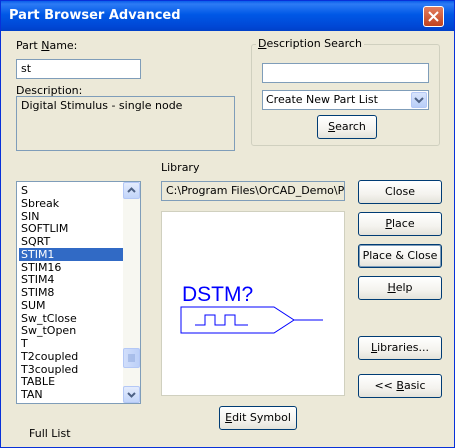 The height and width of the screenshot is (448, 455). I want to click on part-list-select: Create New Part List, so click(345, 100).